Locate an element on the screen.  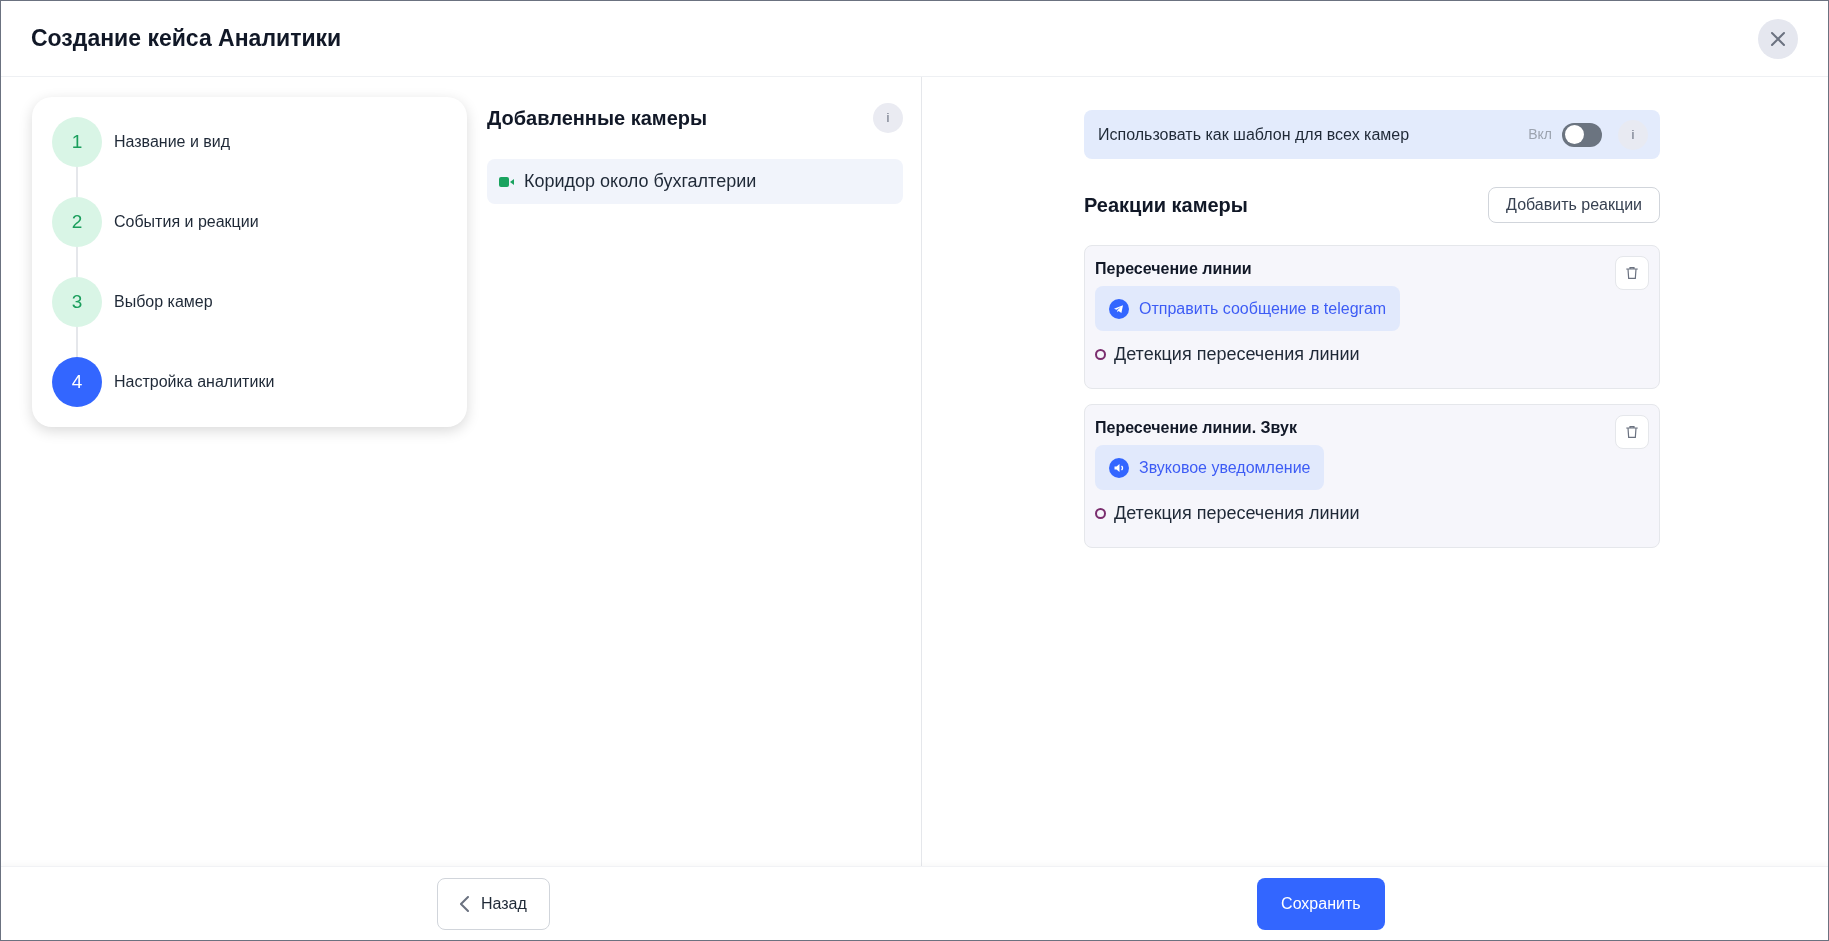
step-number: 3 is located at coordinates (77, 302).